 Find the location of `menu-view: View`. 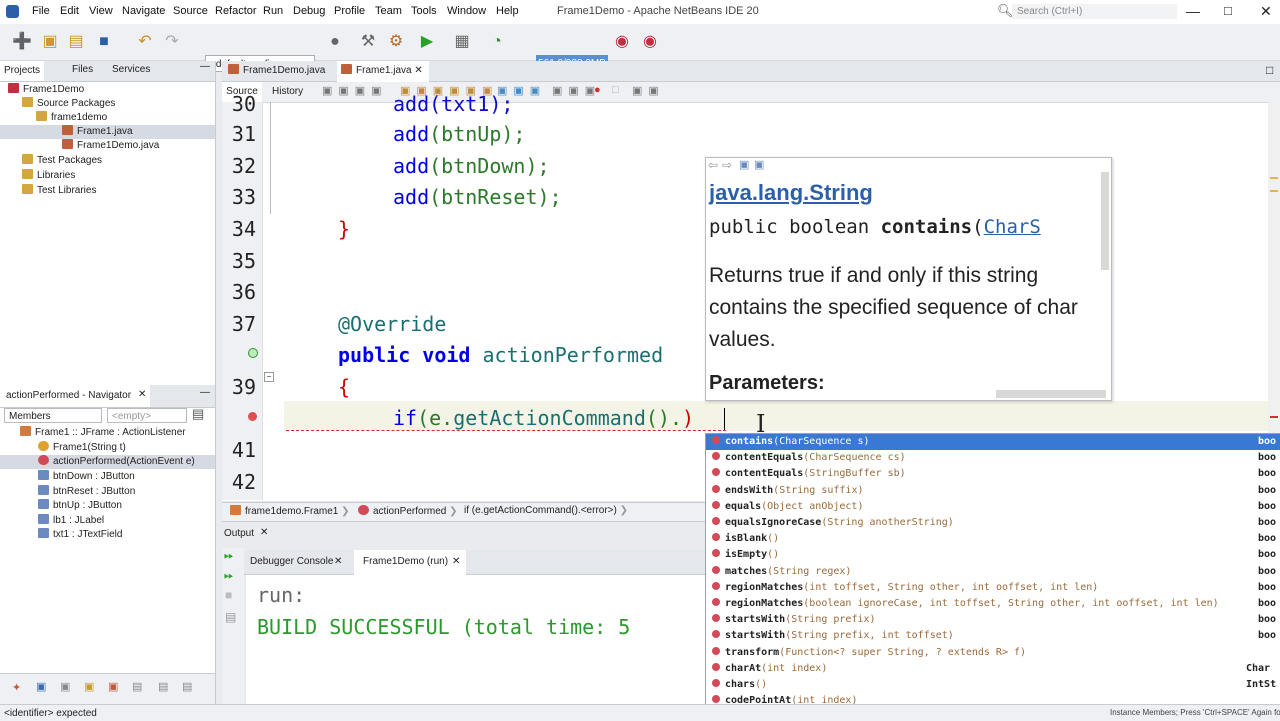

menu-view: View is located at coordinates (101, 11).